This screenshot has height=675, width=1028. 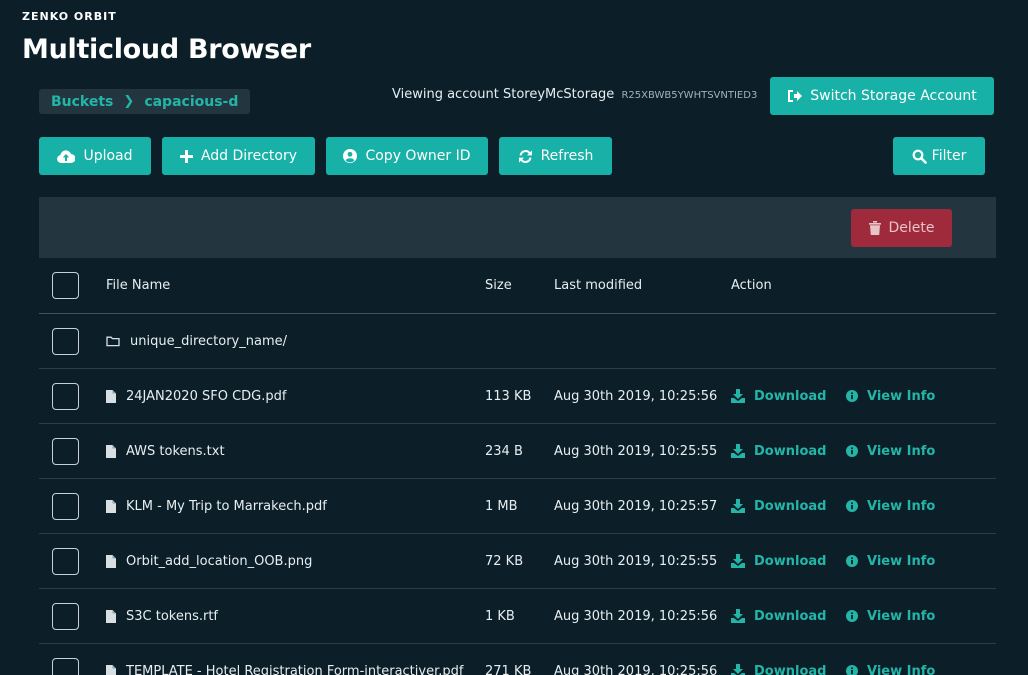 I want to click on user-circle-icon, so click(x=350, y=156).